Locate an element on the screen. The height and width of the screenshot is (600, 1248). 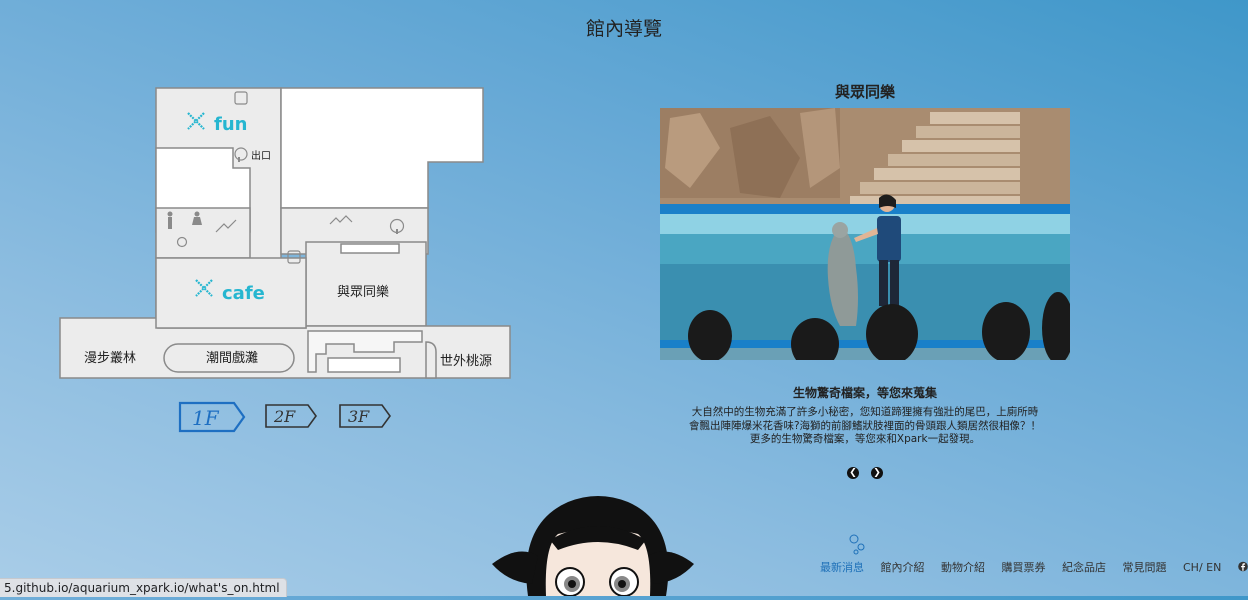
nav-item-about: 館內介紹 is located at coordinates (903, 567).